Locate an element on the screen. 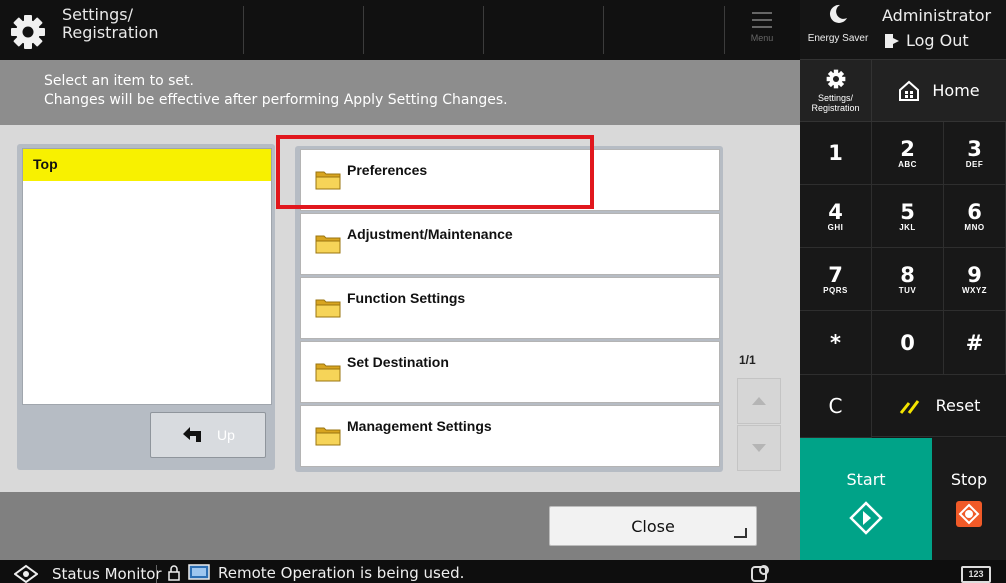  up-button: Up is located at coordinates (208, 435).